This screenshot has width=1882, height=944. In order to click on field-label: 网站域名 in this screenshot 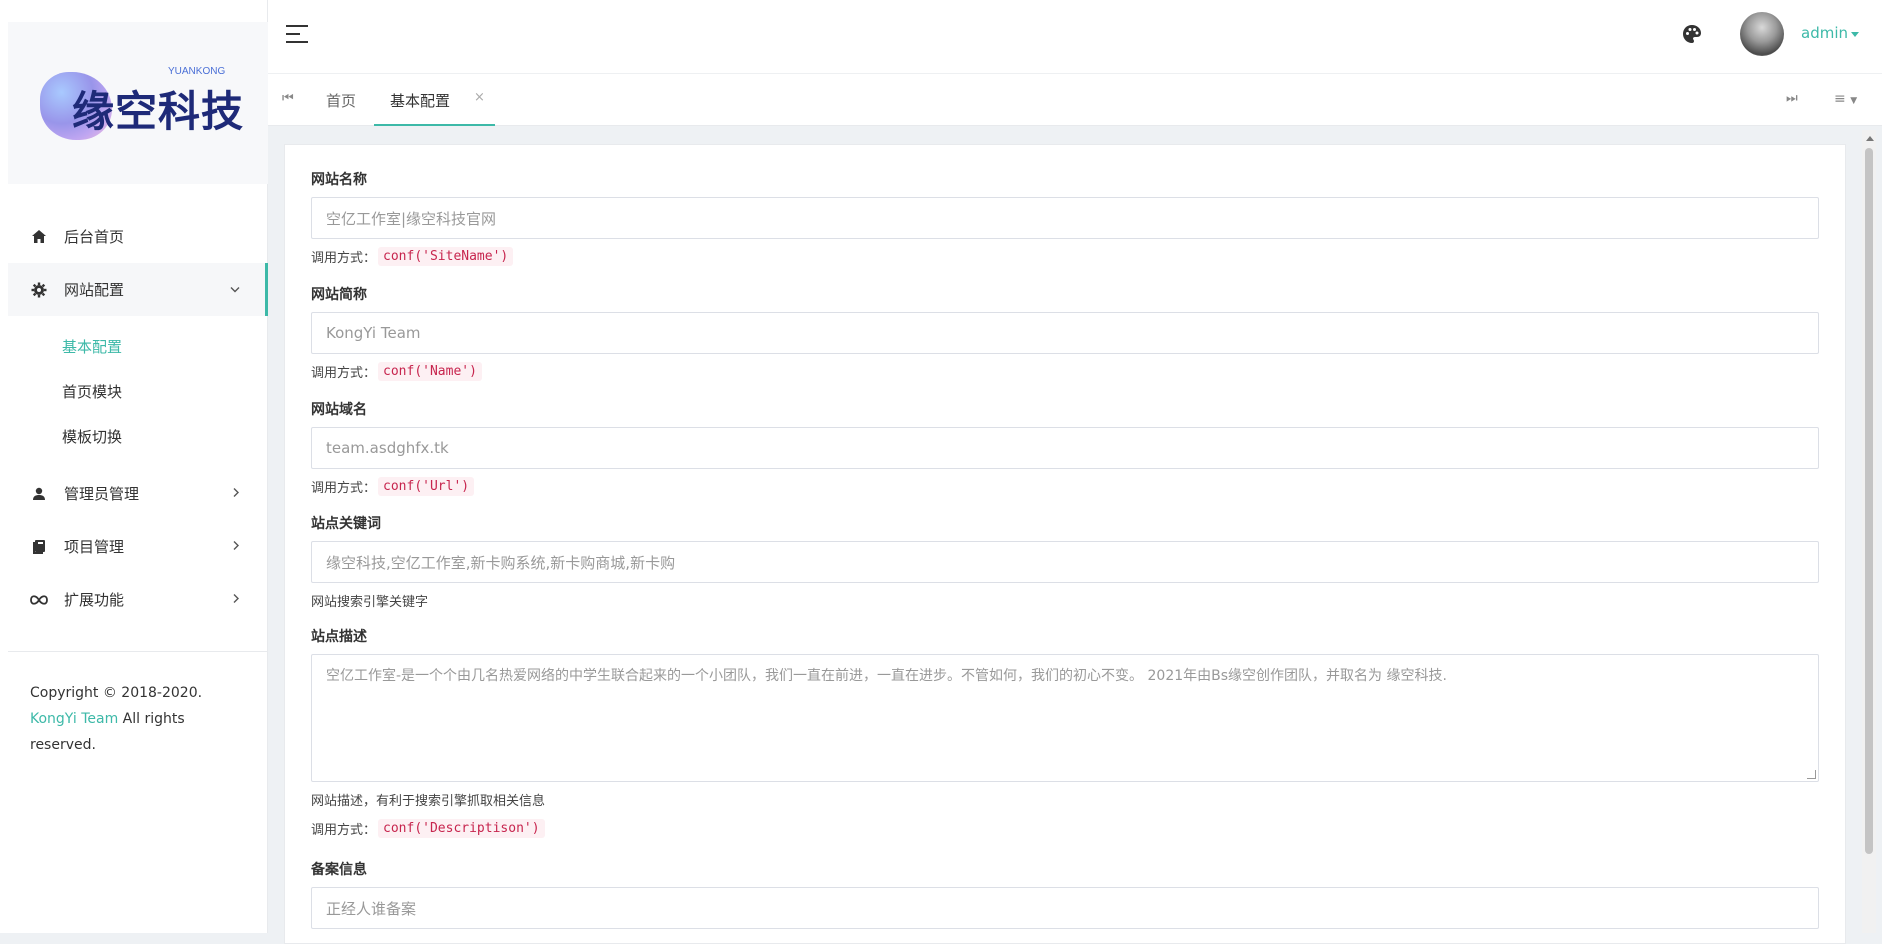, I will do `click(339, 410)`.